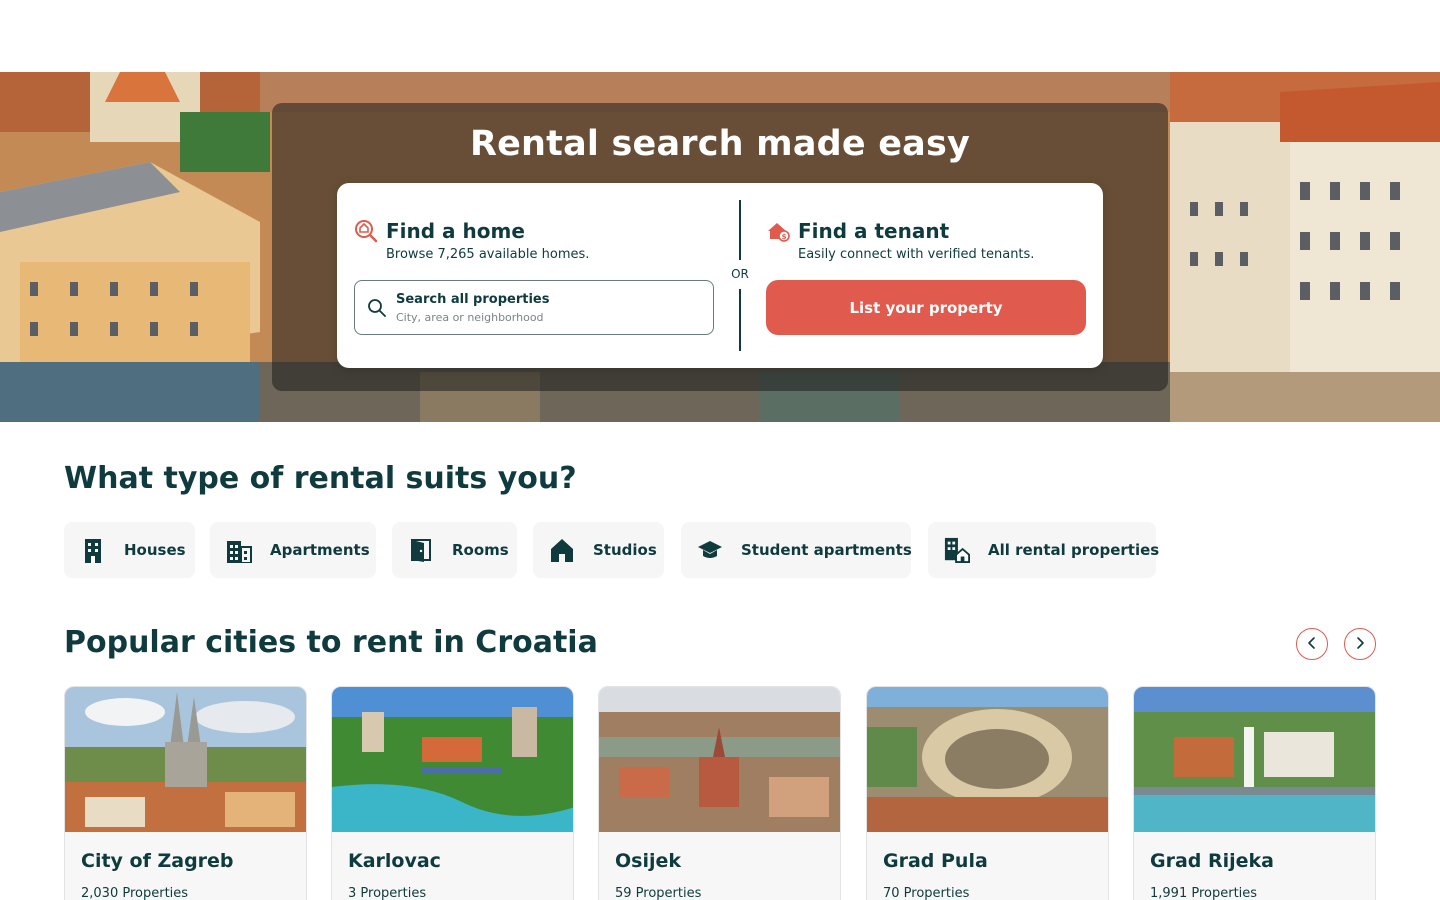  Describe the element at coordinates (1212, 861) in the screenshot. I see `city-name: Grad Rijeka` at that location.